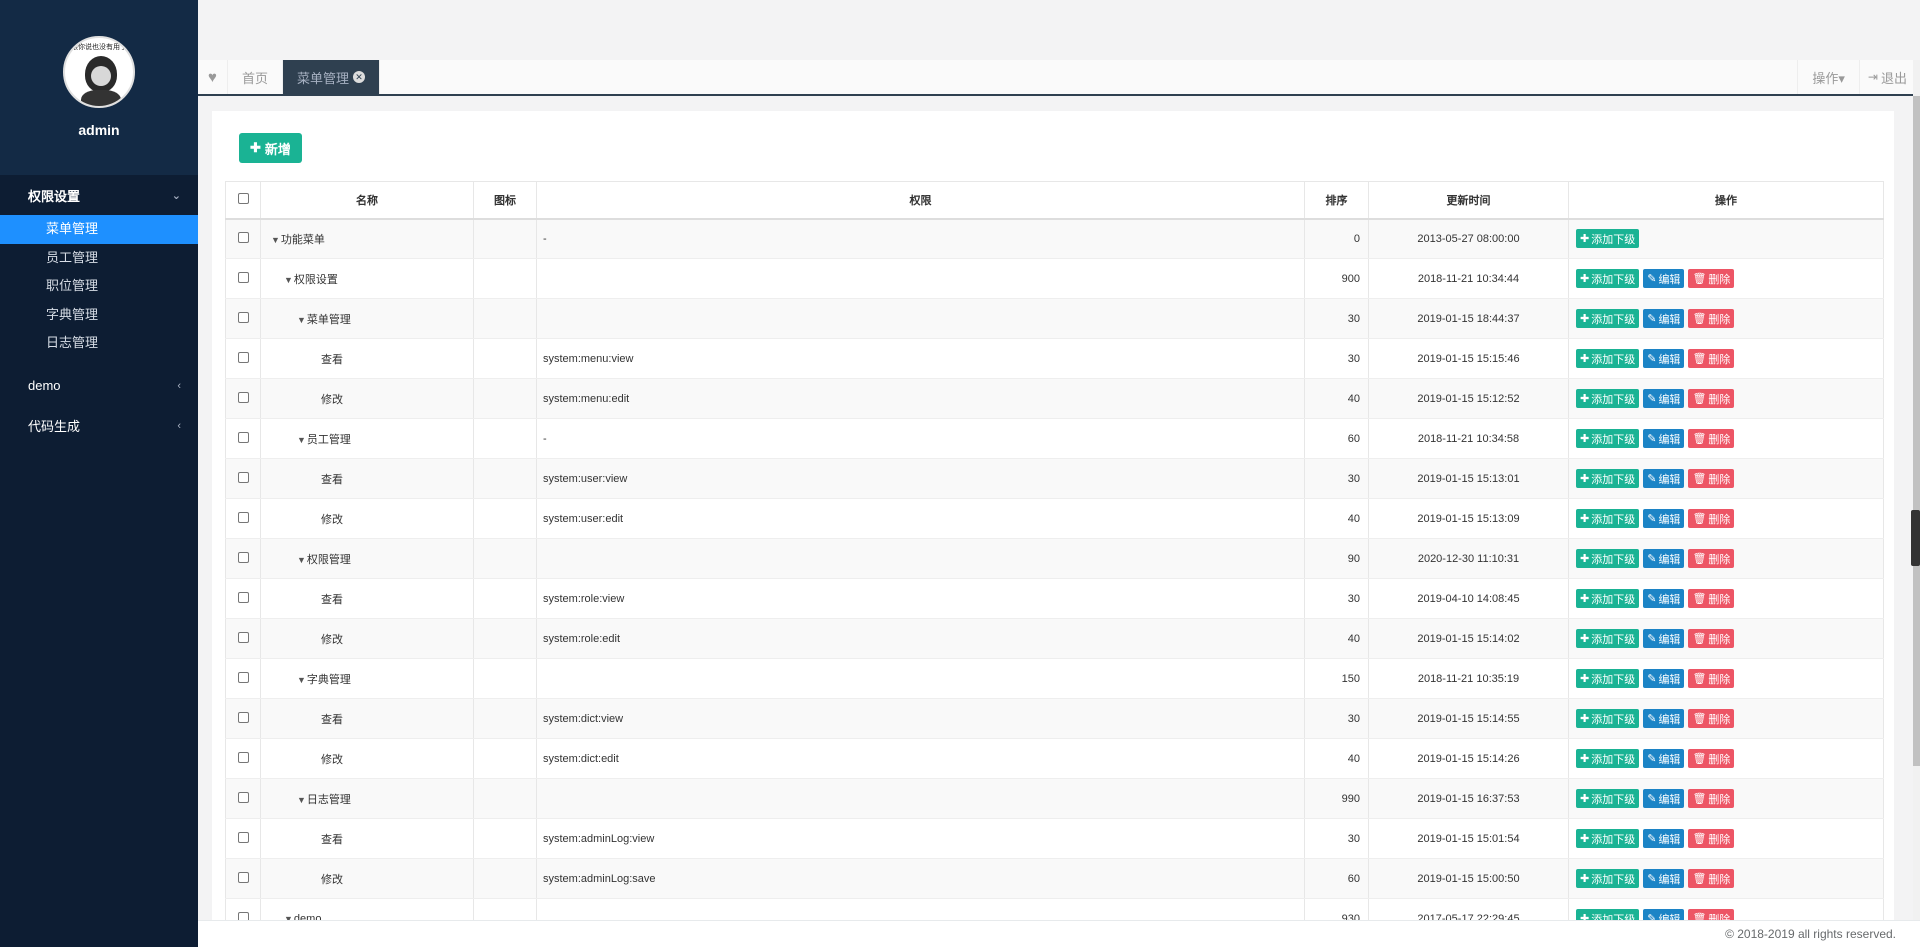 The height and width of the screenshot is (947, 1920). Describe the element at coordinates (1726, 200) in the screenshot. I see `column-header-actions: 操作` at that location.